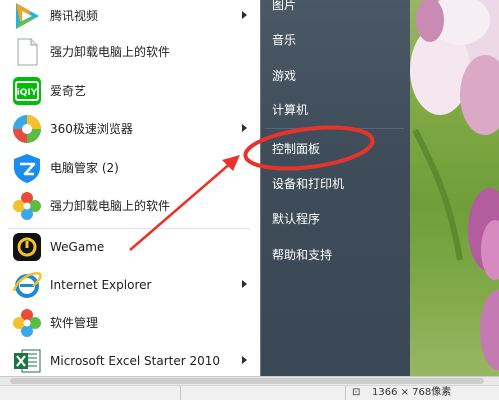 The image size is (499, 400). I want to click on excel-icon, so click(27, 360).